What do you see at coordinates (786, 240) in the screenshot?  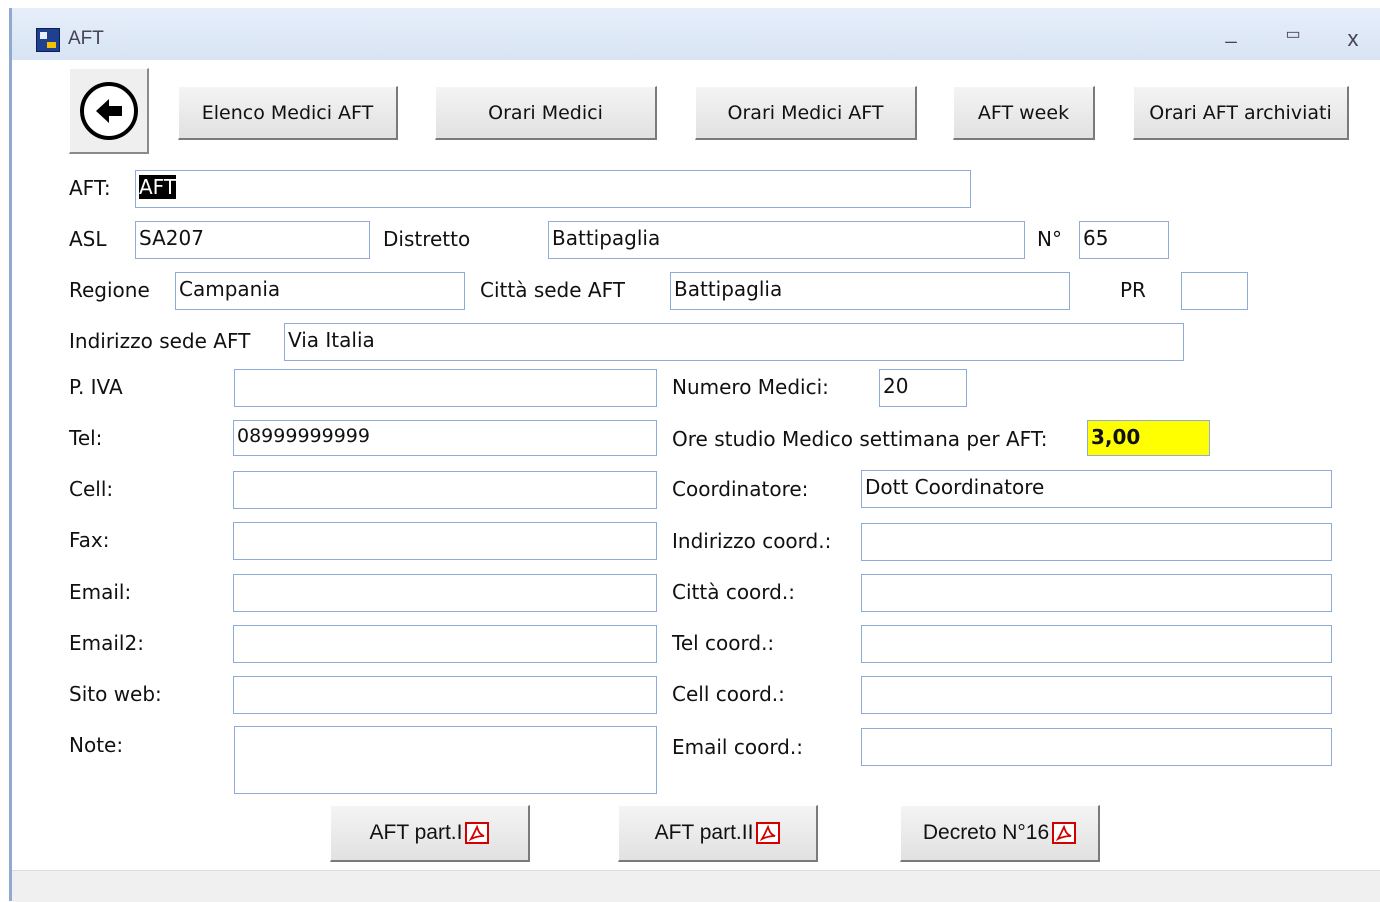 I see `distretto-field: Battipaglia` at bounding box center [786, 240].